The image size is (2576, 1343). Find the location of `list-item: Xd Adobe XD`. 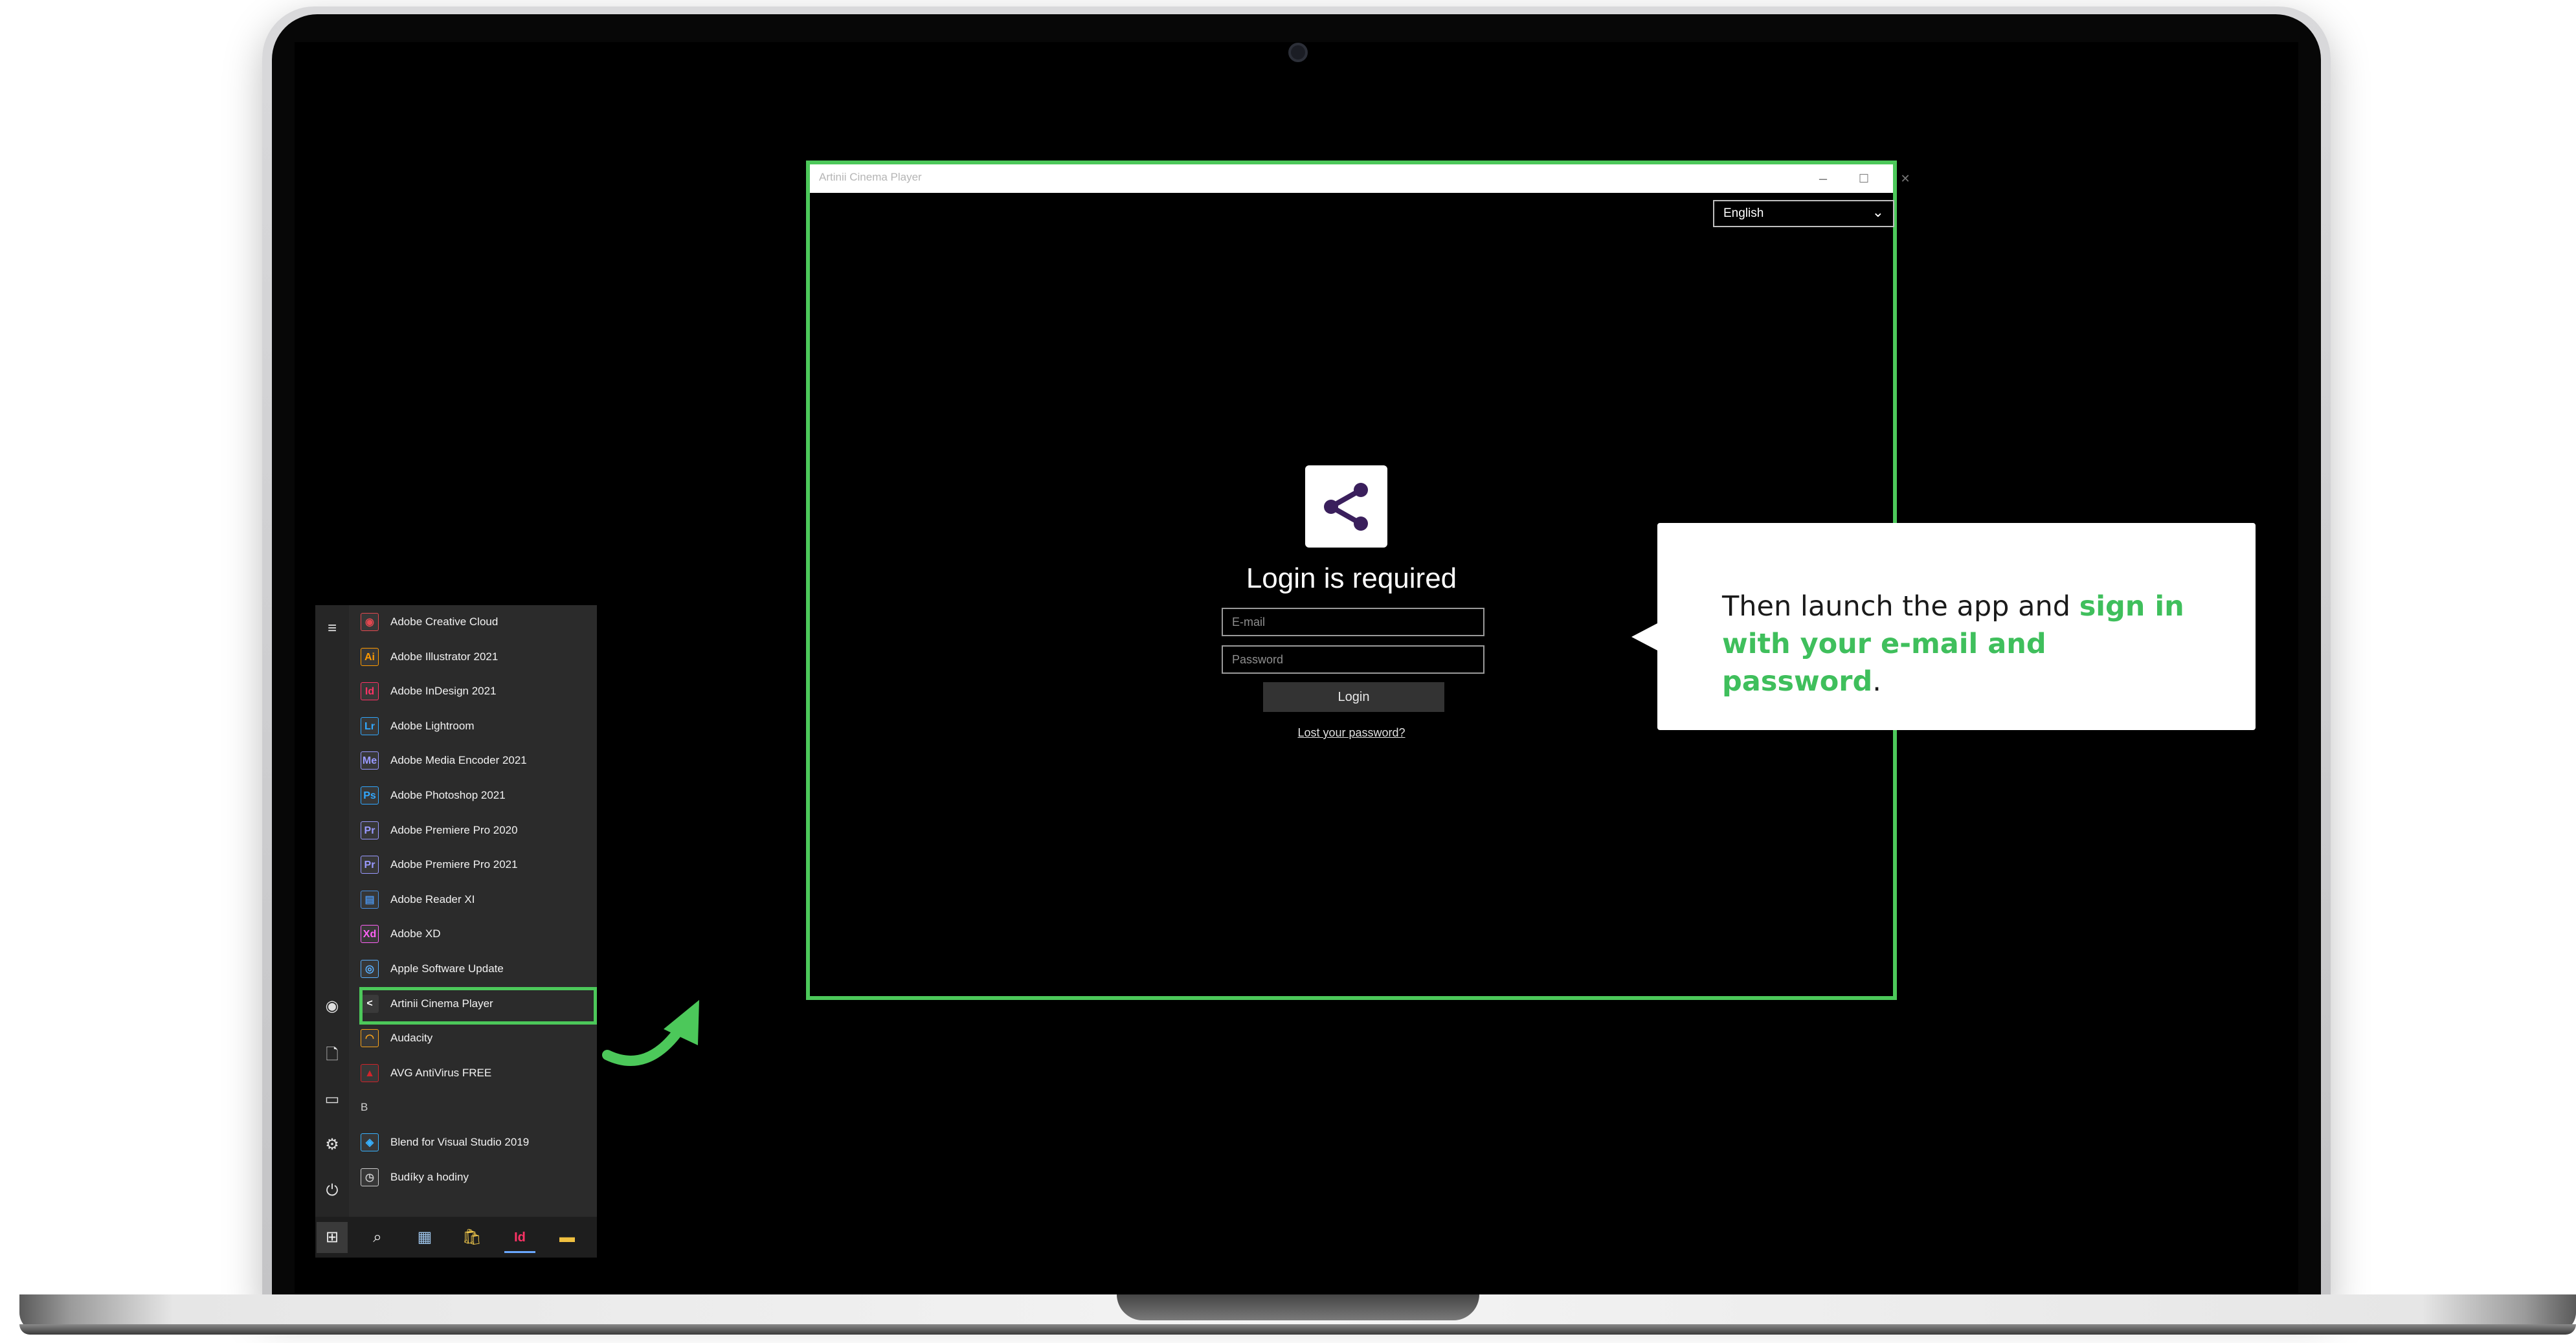

list-item: Xd Adobe XD is located at coordinates (473, 934).